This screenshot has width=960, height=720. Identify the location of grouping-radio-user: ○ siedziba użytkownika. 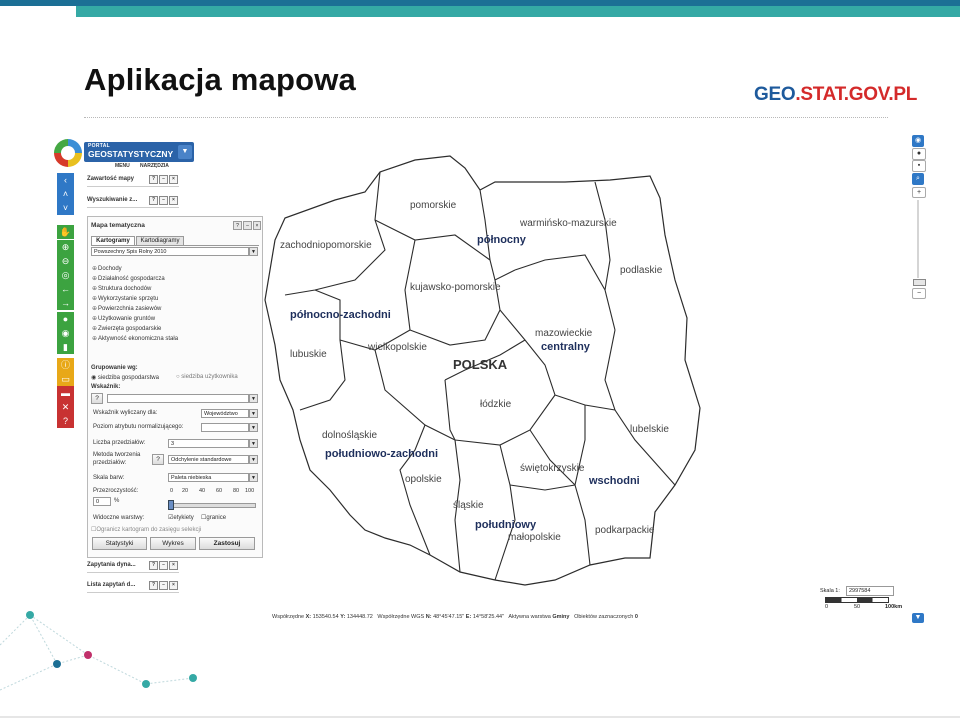
(207, 377).